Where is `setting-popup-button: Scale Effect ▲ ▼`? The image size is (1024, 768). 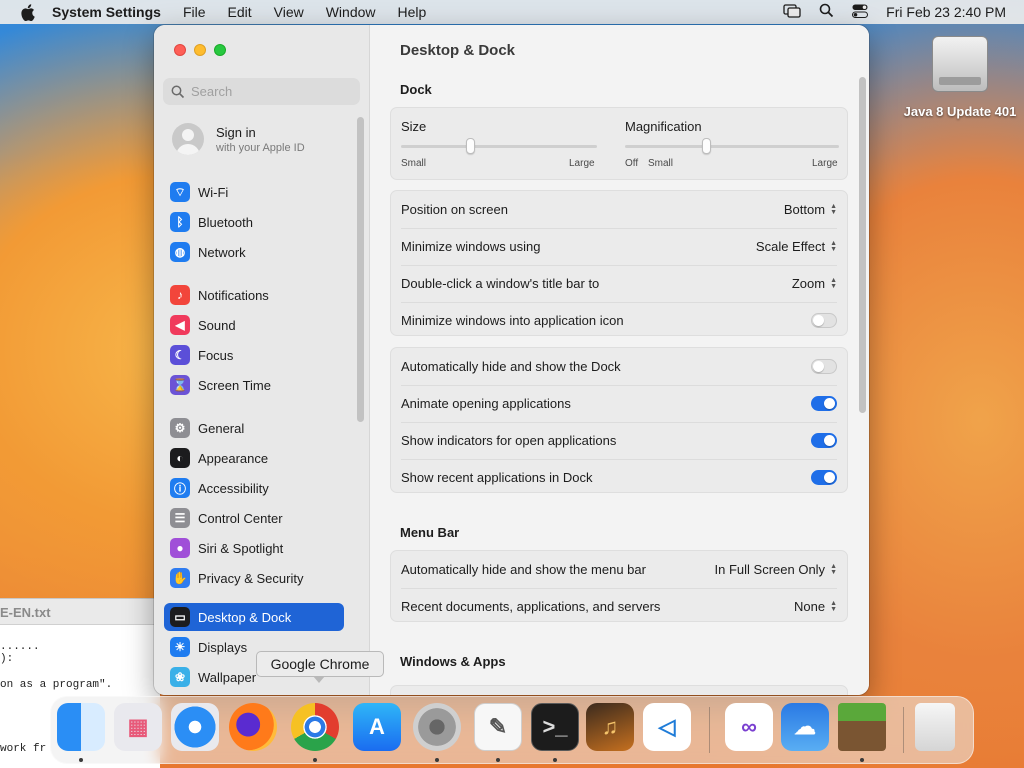
setting-popup-button: Scale Effect ▲ ▼ is located at coordinates (796, 246).